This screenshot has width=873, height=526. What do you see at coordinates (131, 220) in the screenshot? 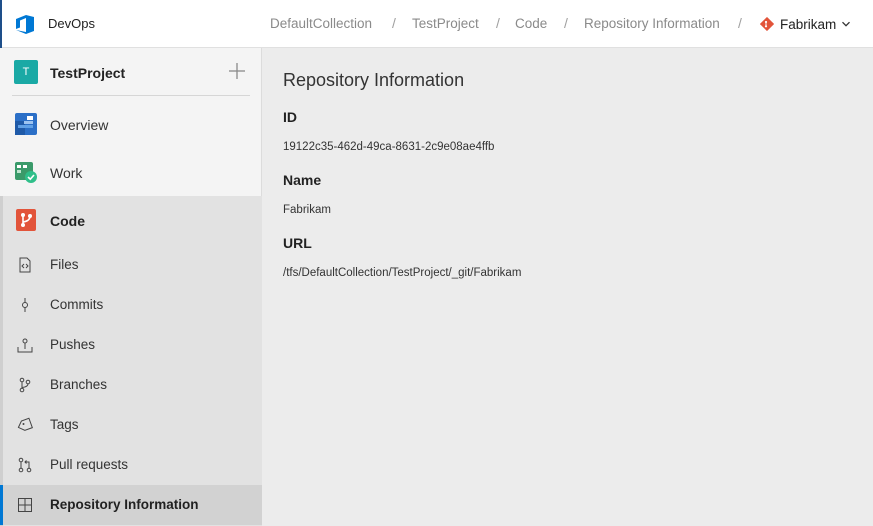
I see `sidebar-item-code: Code` at bounding box center [131, 220].